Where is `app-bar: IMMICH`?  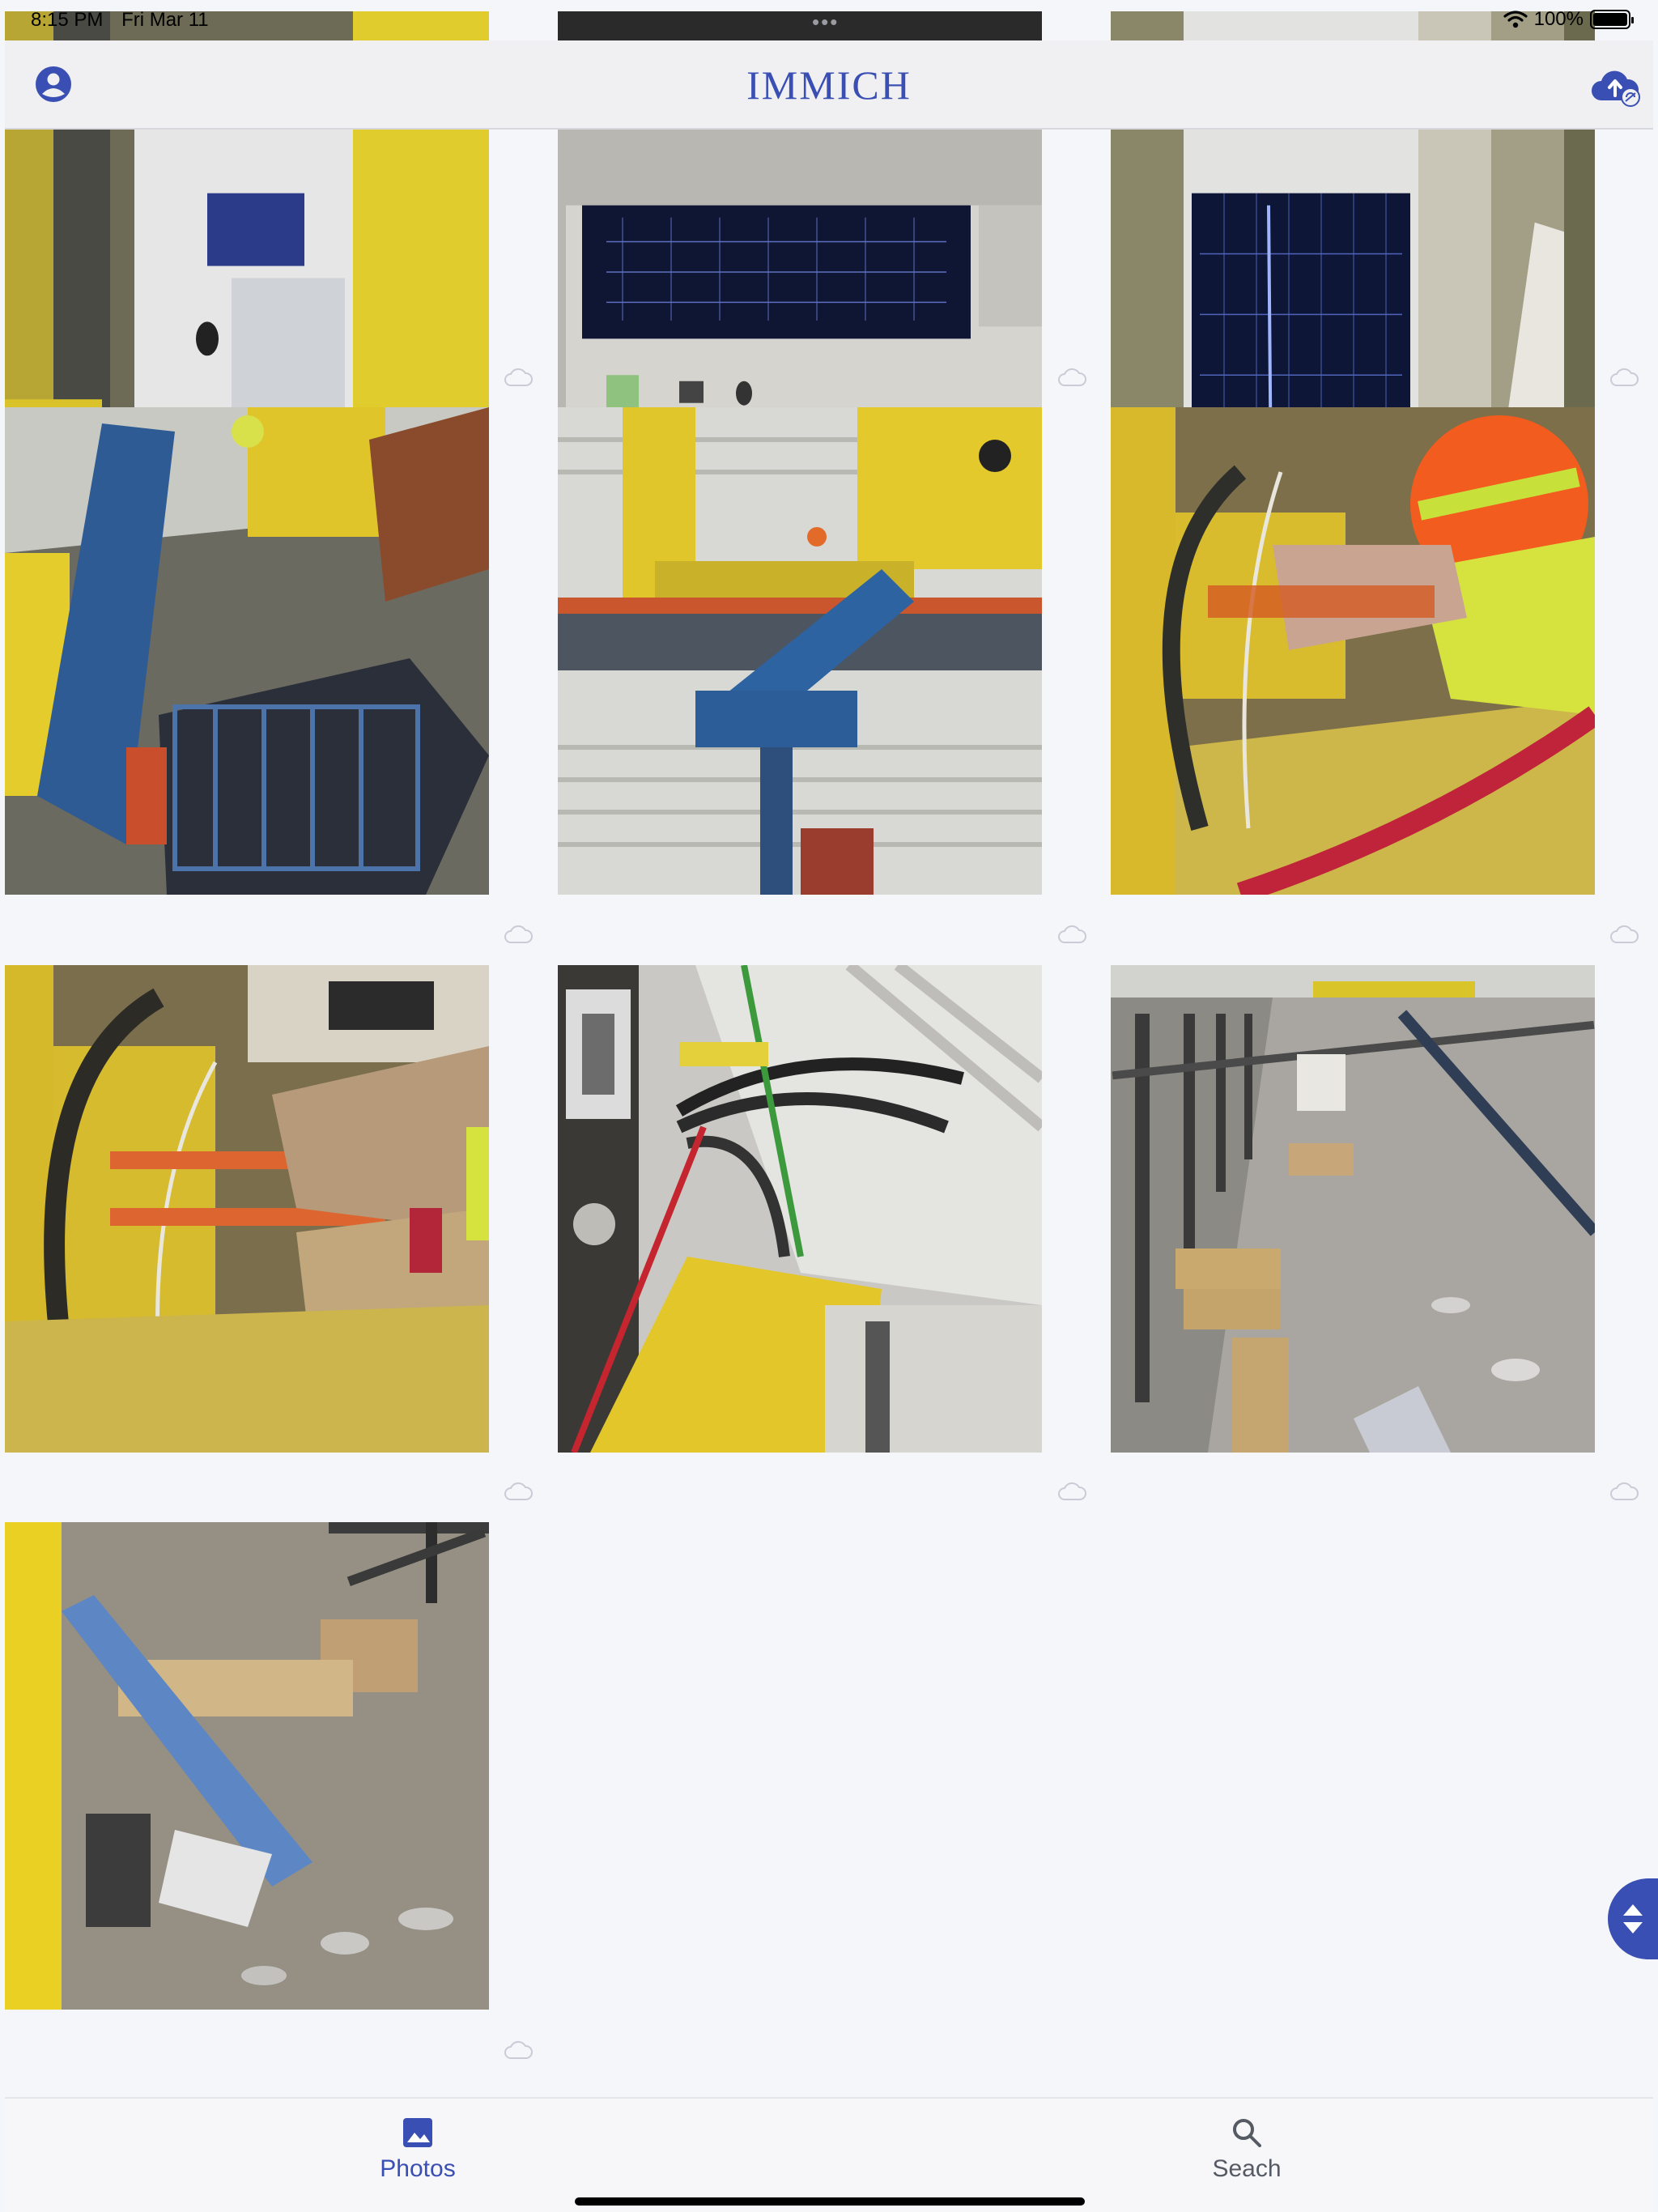 app-bar: IMMICH is located at coordinates (829, 85).